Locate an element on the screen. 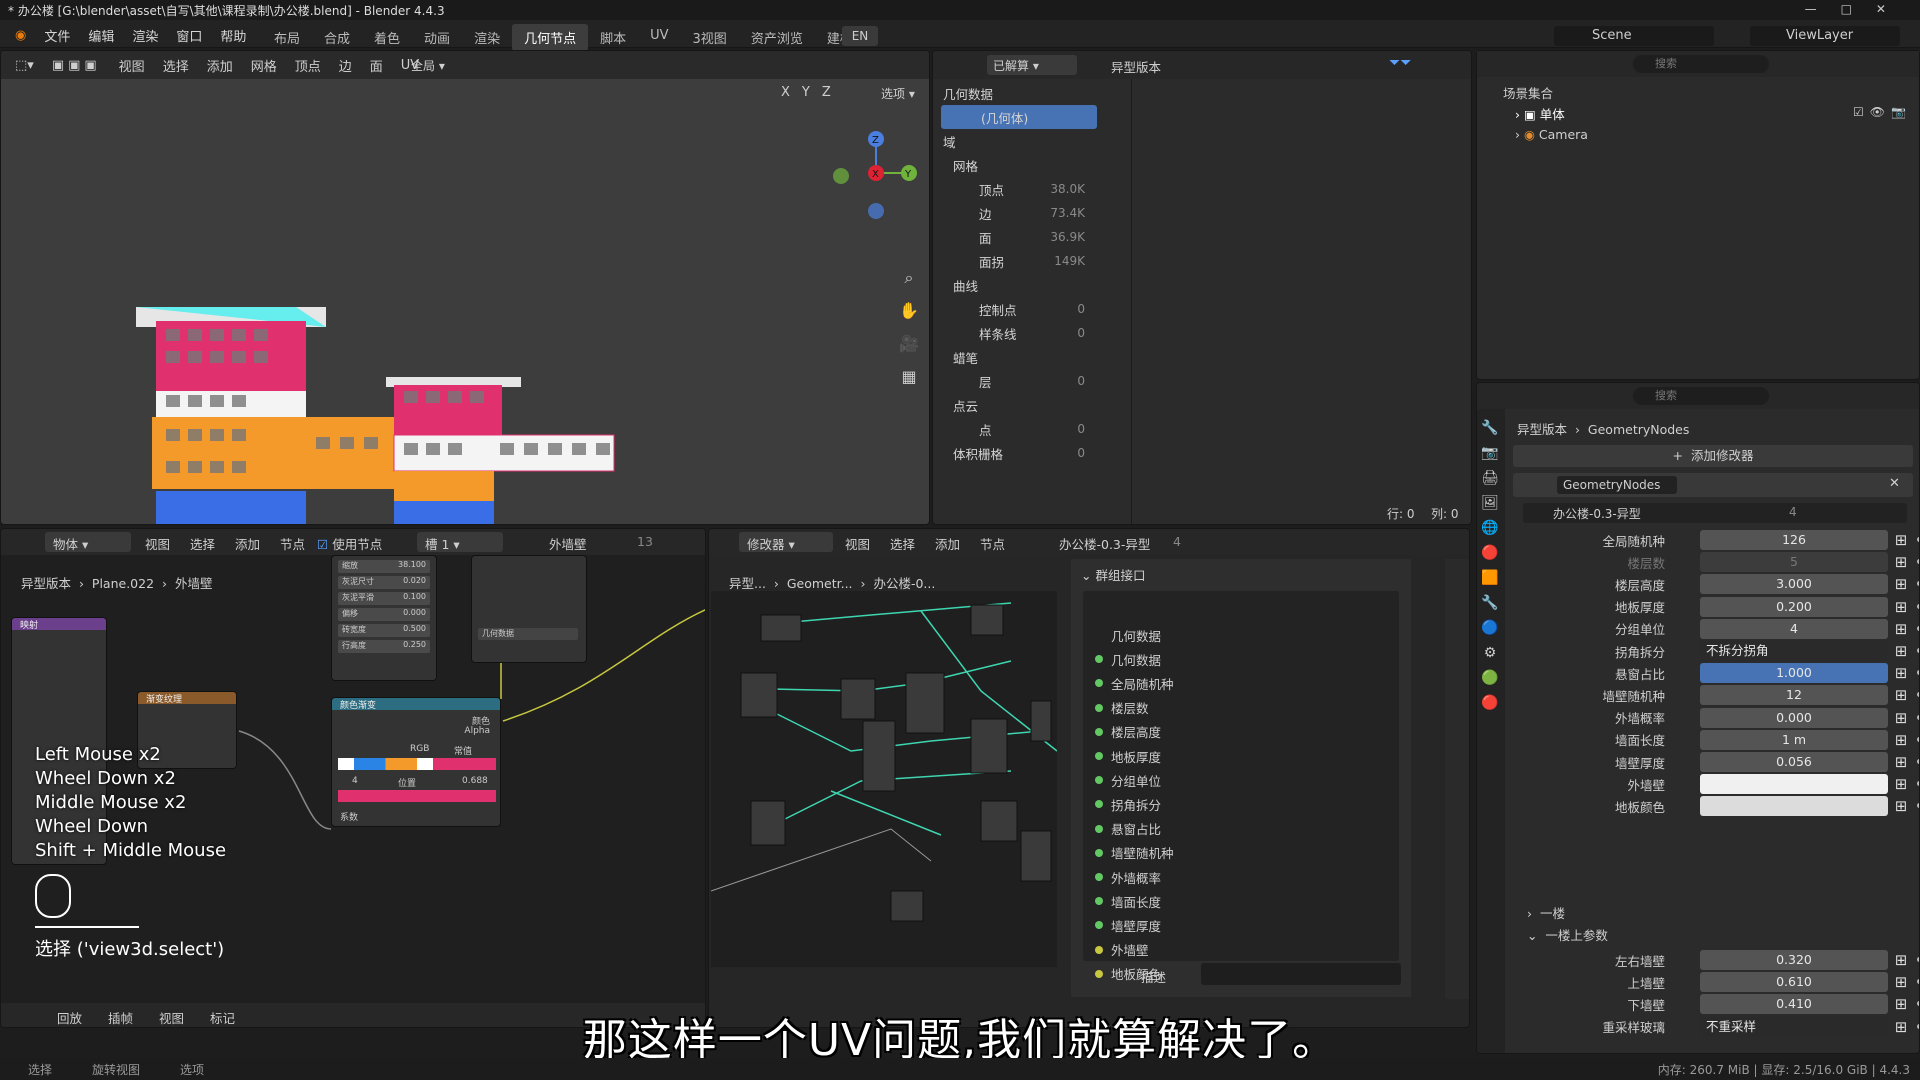  color-ramp-node: 颜色渐变 颜色 Alpha RGB 常值 4 位置 0.688 系数 is located at coordinates (416, 762).